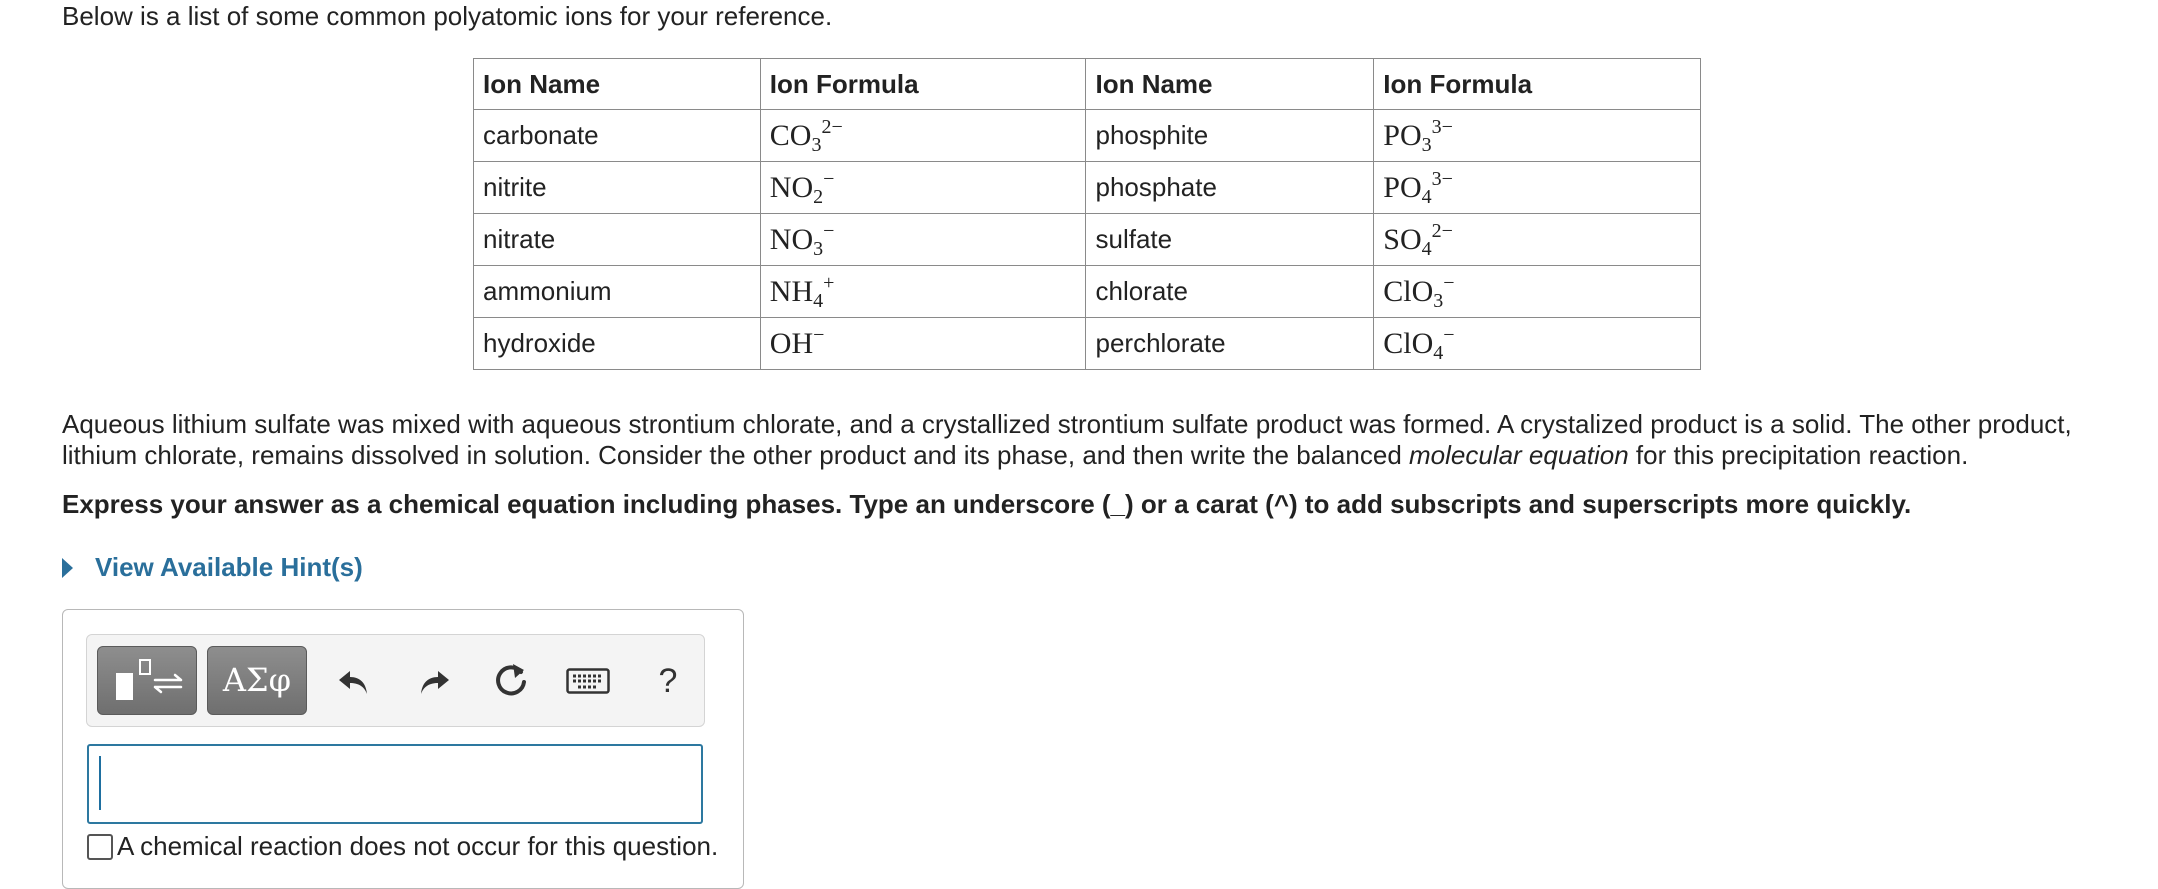  I want to click on table-row: nitrate NO3− sulfate SO42−, so click(1087, 239).